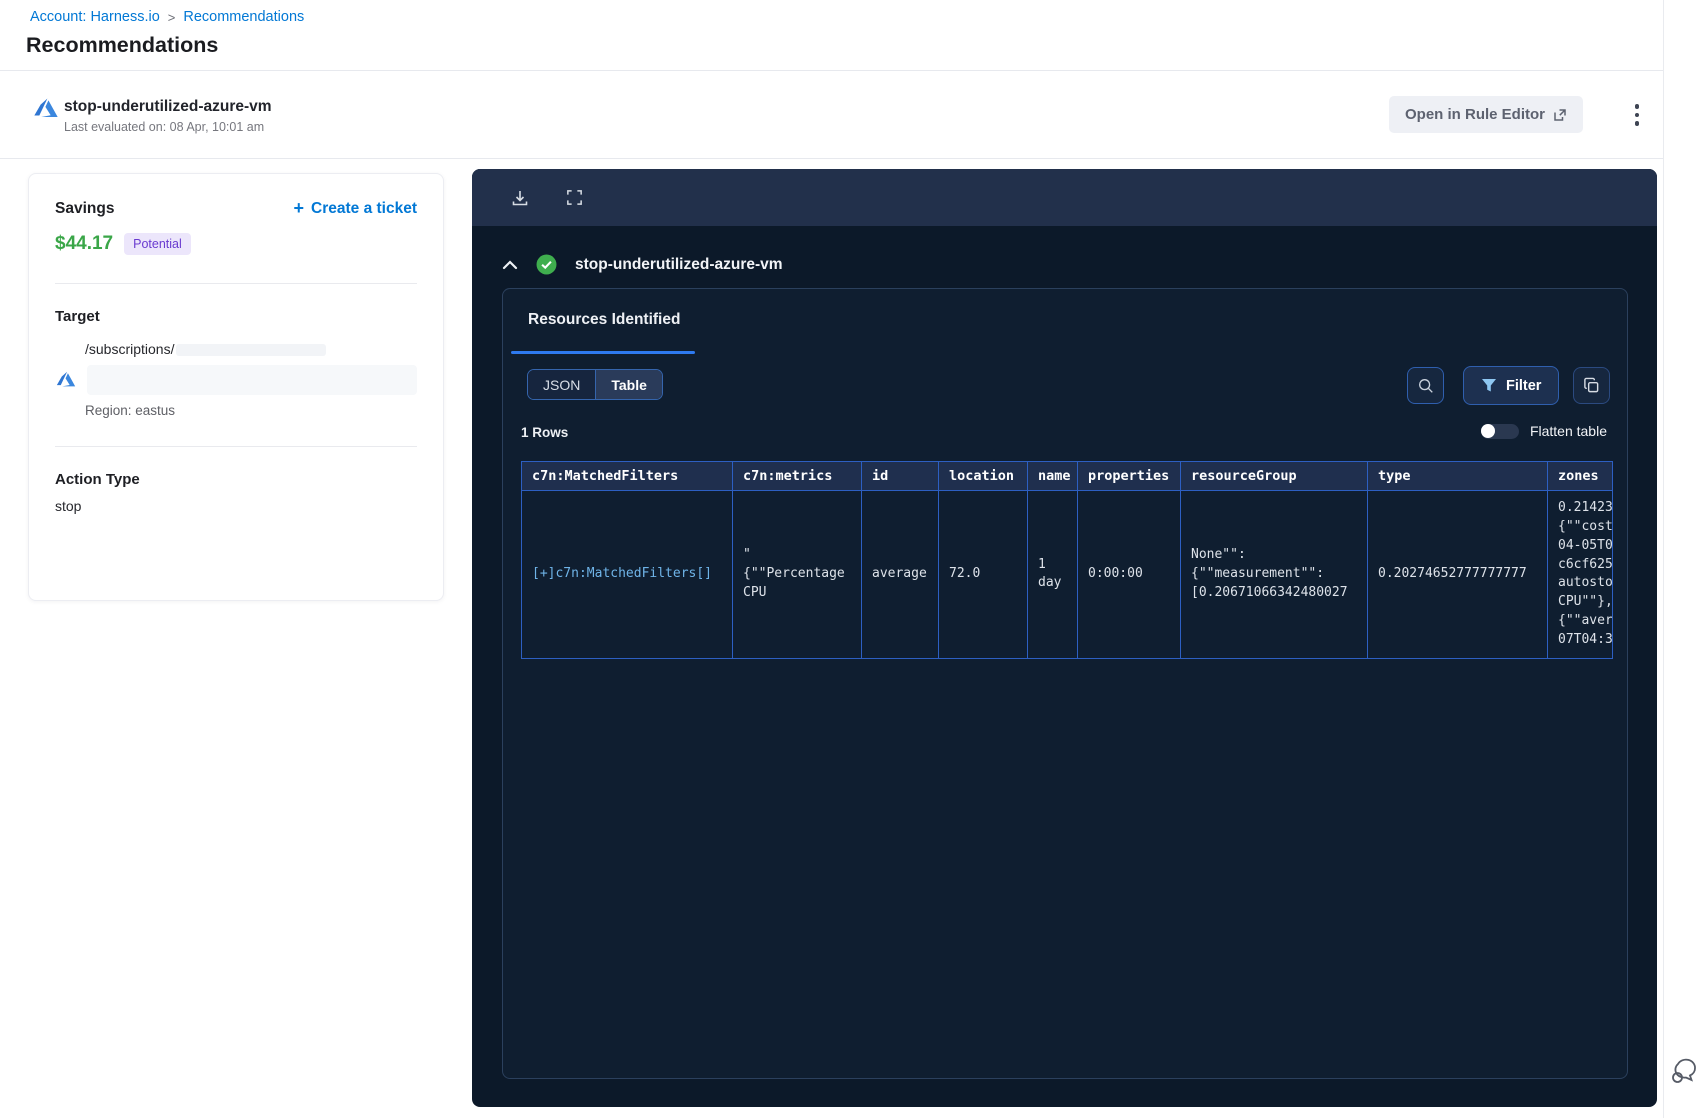 This screenshot has width=1706, height=1118. I want to click on savings-potential-badge: Potential, so click(157, 244).